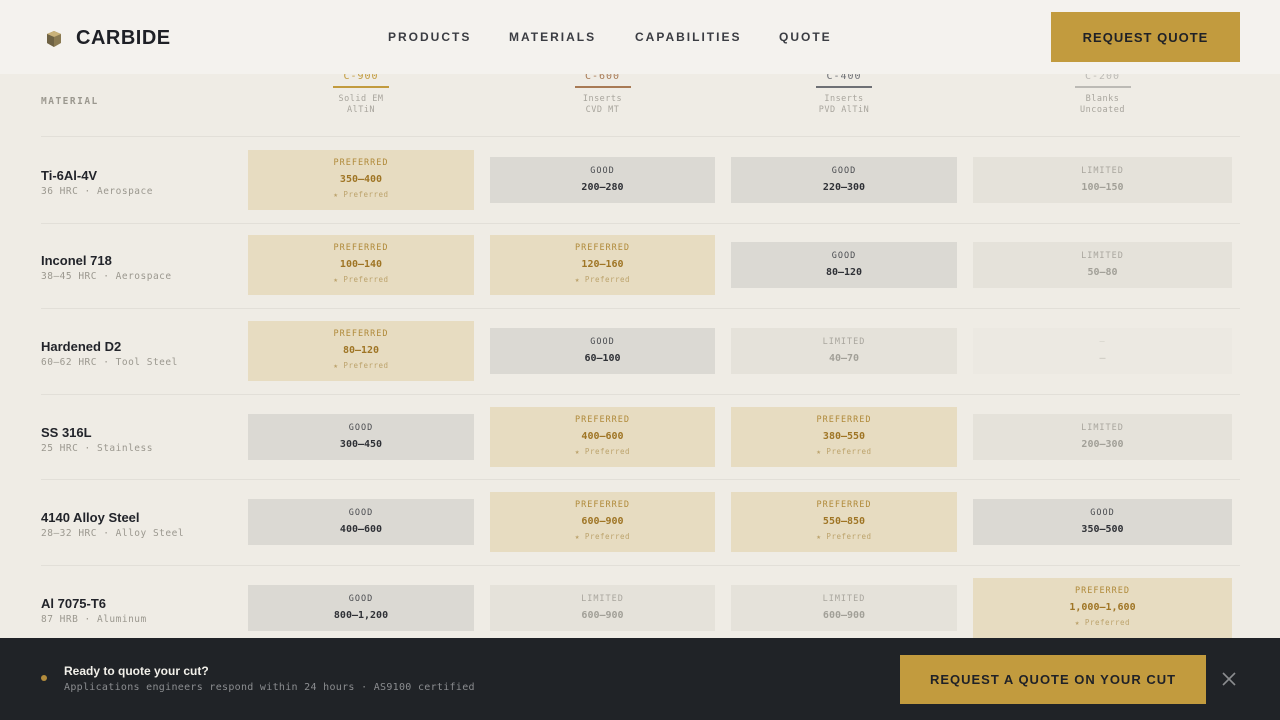 The image size is (1280, 720). Describe the element at coordinates (688, 37) in the screenshot. I see `nav-capabilities: CAPABILITIES` at that location.